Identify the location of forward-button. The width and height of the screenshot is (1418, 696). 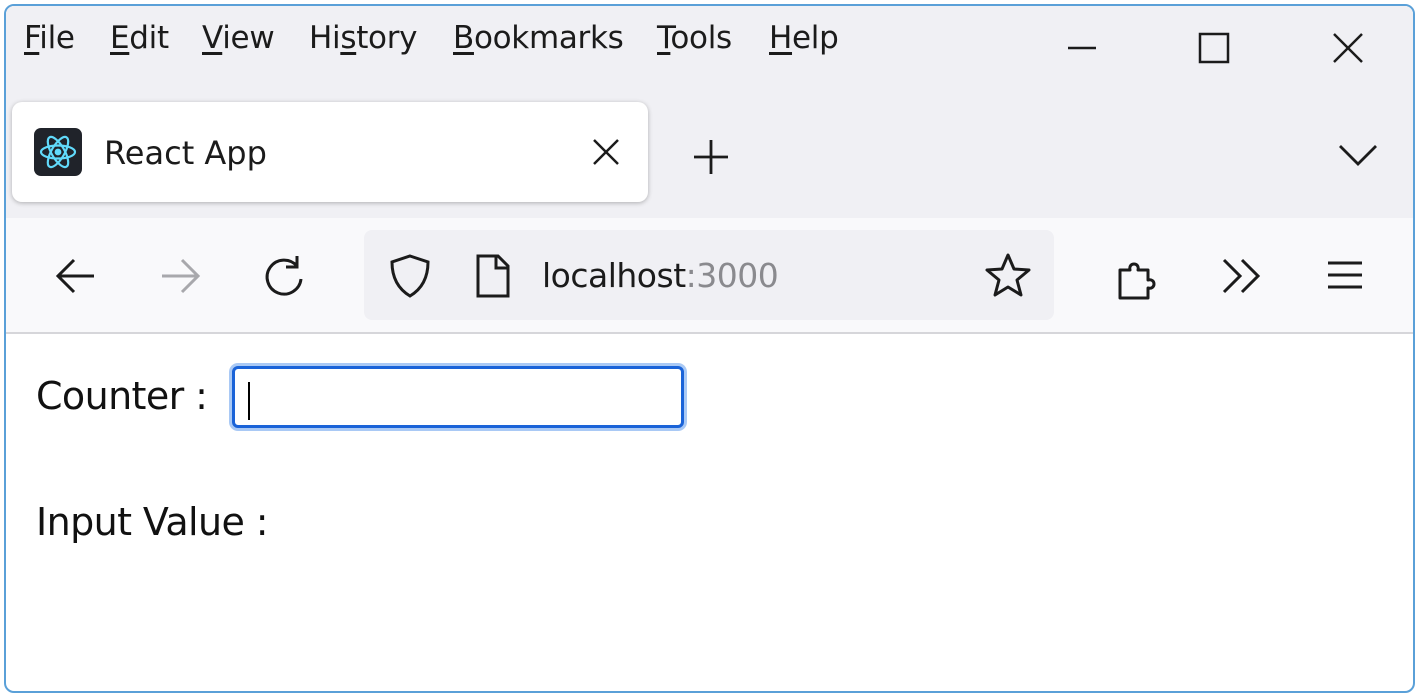
(180, 276).